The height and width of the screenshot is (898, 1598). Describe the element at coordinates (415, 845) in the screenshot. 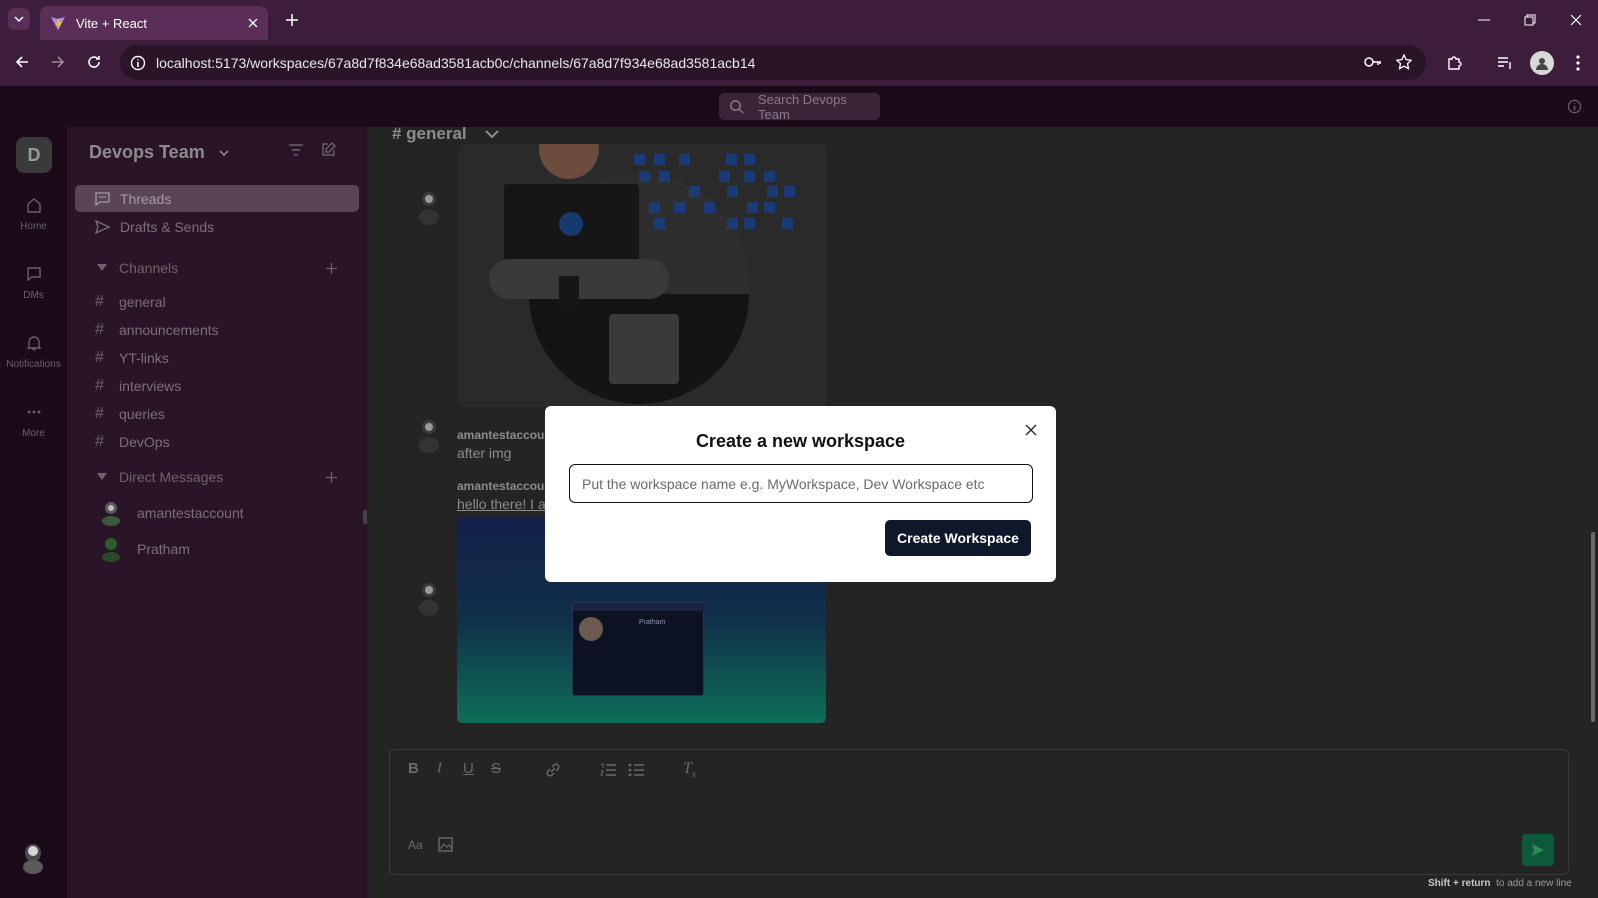

I see `format-toggle-button: Aa` at that location.